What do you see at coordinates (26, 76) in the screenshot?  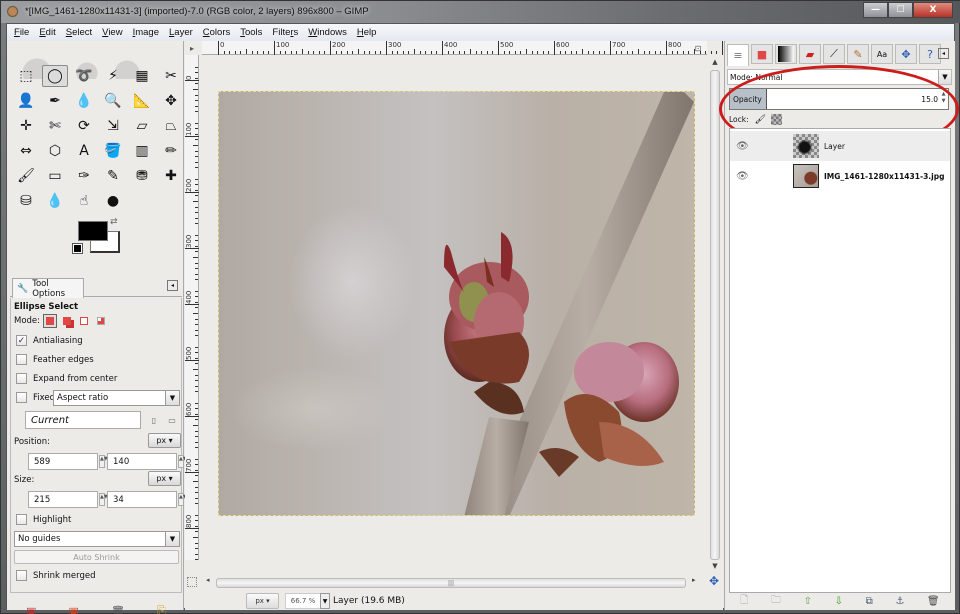 I see `tool-rect-select: ⬚` at bounding box center [26, 76].